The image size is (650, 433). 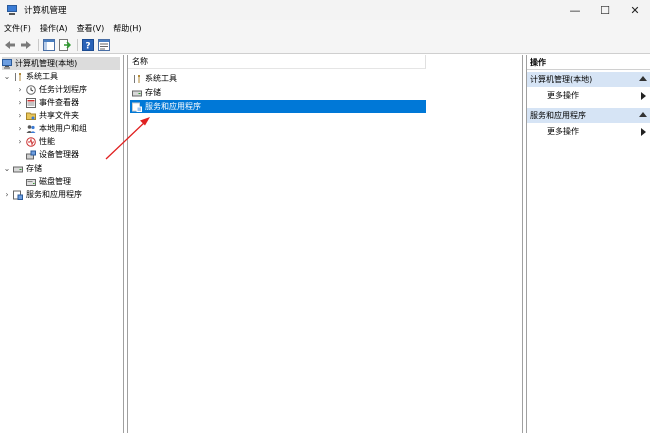 I want to click on list-item-label: 服务和应用程序, so click(x=173, y=106).